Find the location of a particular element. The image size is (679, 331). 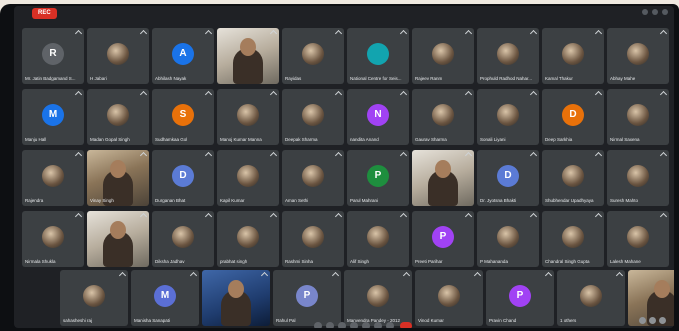

participant-tile: M Manisha Sanapati is located at coordinates (165, 298).